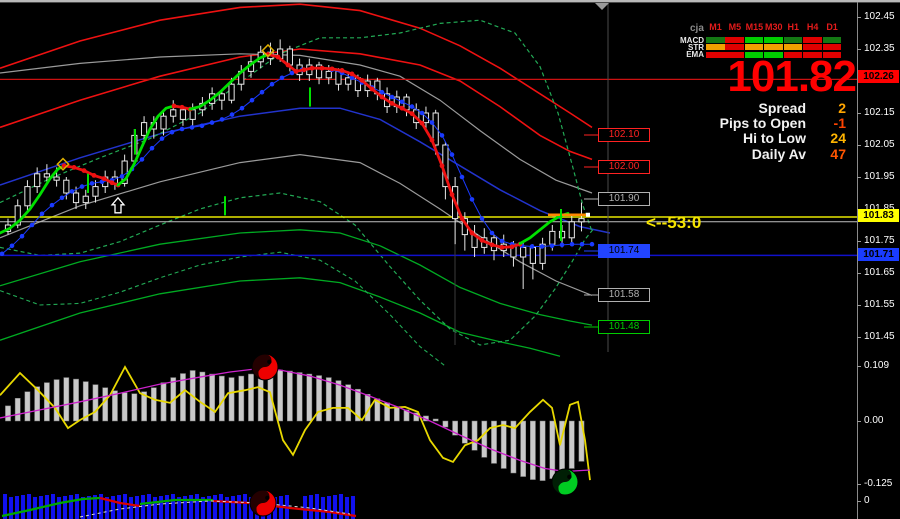  What do you see at coordinates (602, 6) in the screenshot?
I see `scroll-arrow-icon` at bounding box center [602, 6].